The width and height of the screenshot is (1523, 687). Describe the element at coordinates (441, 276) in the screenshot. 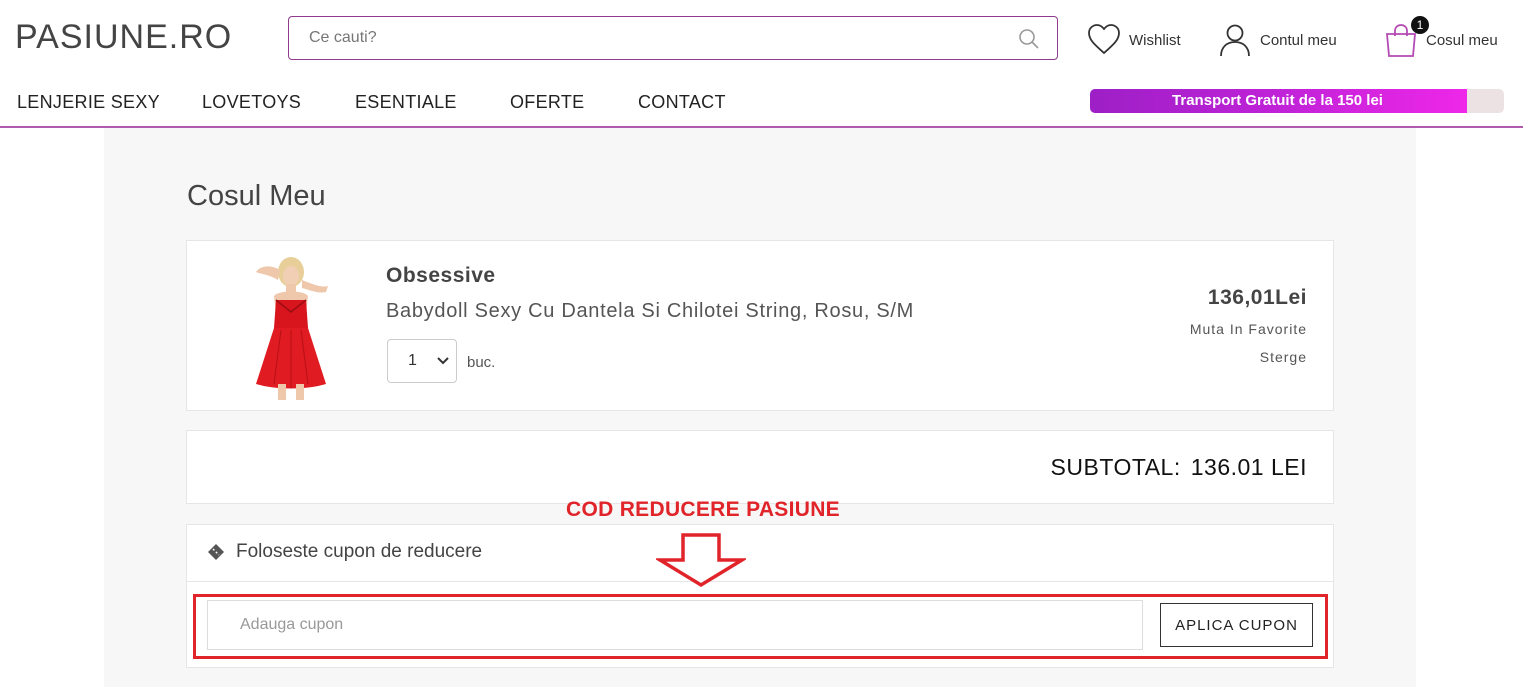

I see `product-brand: Obsessive` at that location.